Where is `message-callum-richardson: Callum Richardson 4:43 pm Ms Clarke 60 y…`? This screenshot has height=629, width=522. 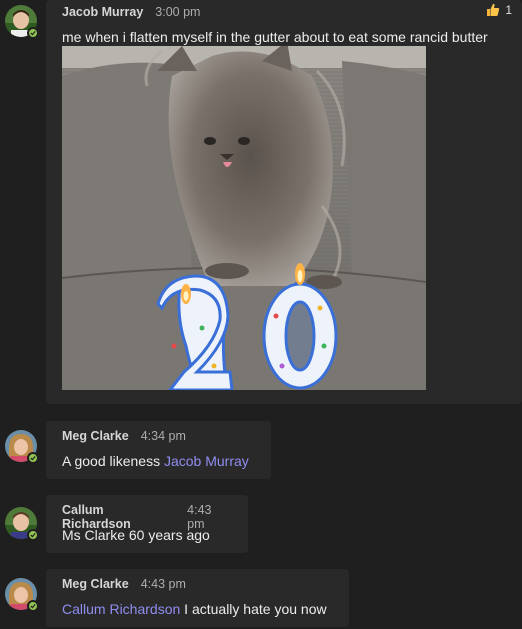
message-callum-richardson: Callum Richardson 4:43 pm Ms Clarke 60 y… is located at coordinates (261, 524).